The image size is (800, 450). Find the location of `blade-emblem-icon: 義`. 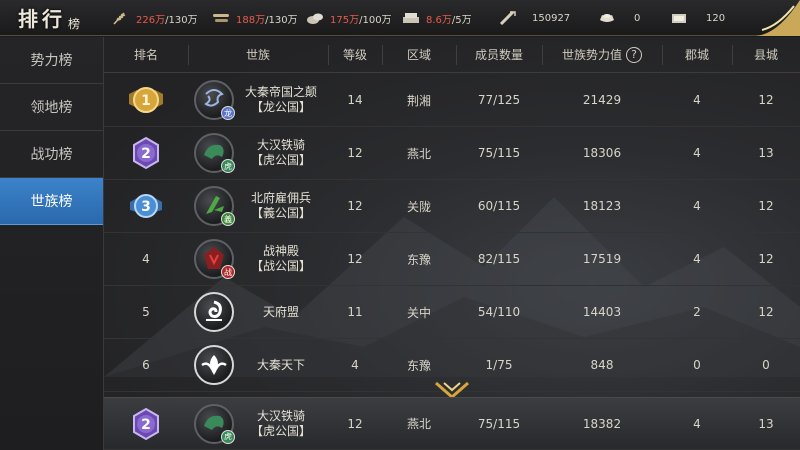

blade-emblem-icon: 義 is located at coordinates (214, 206).